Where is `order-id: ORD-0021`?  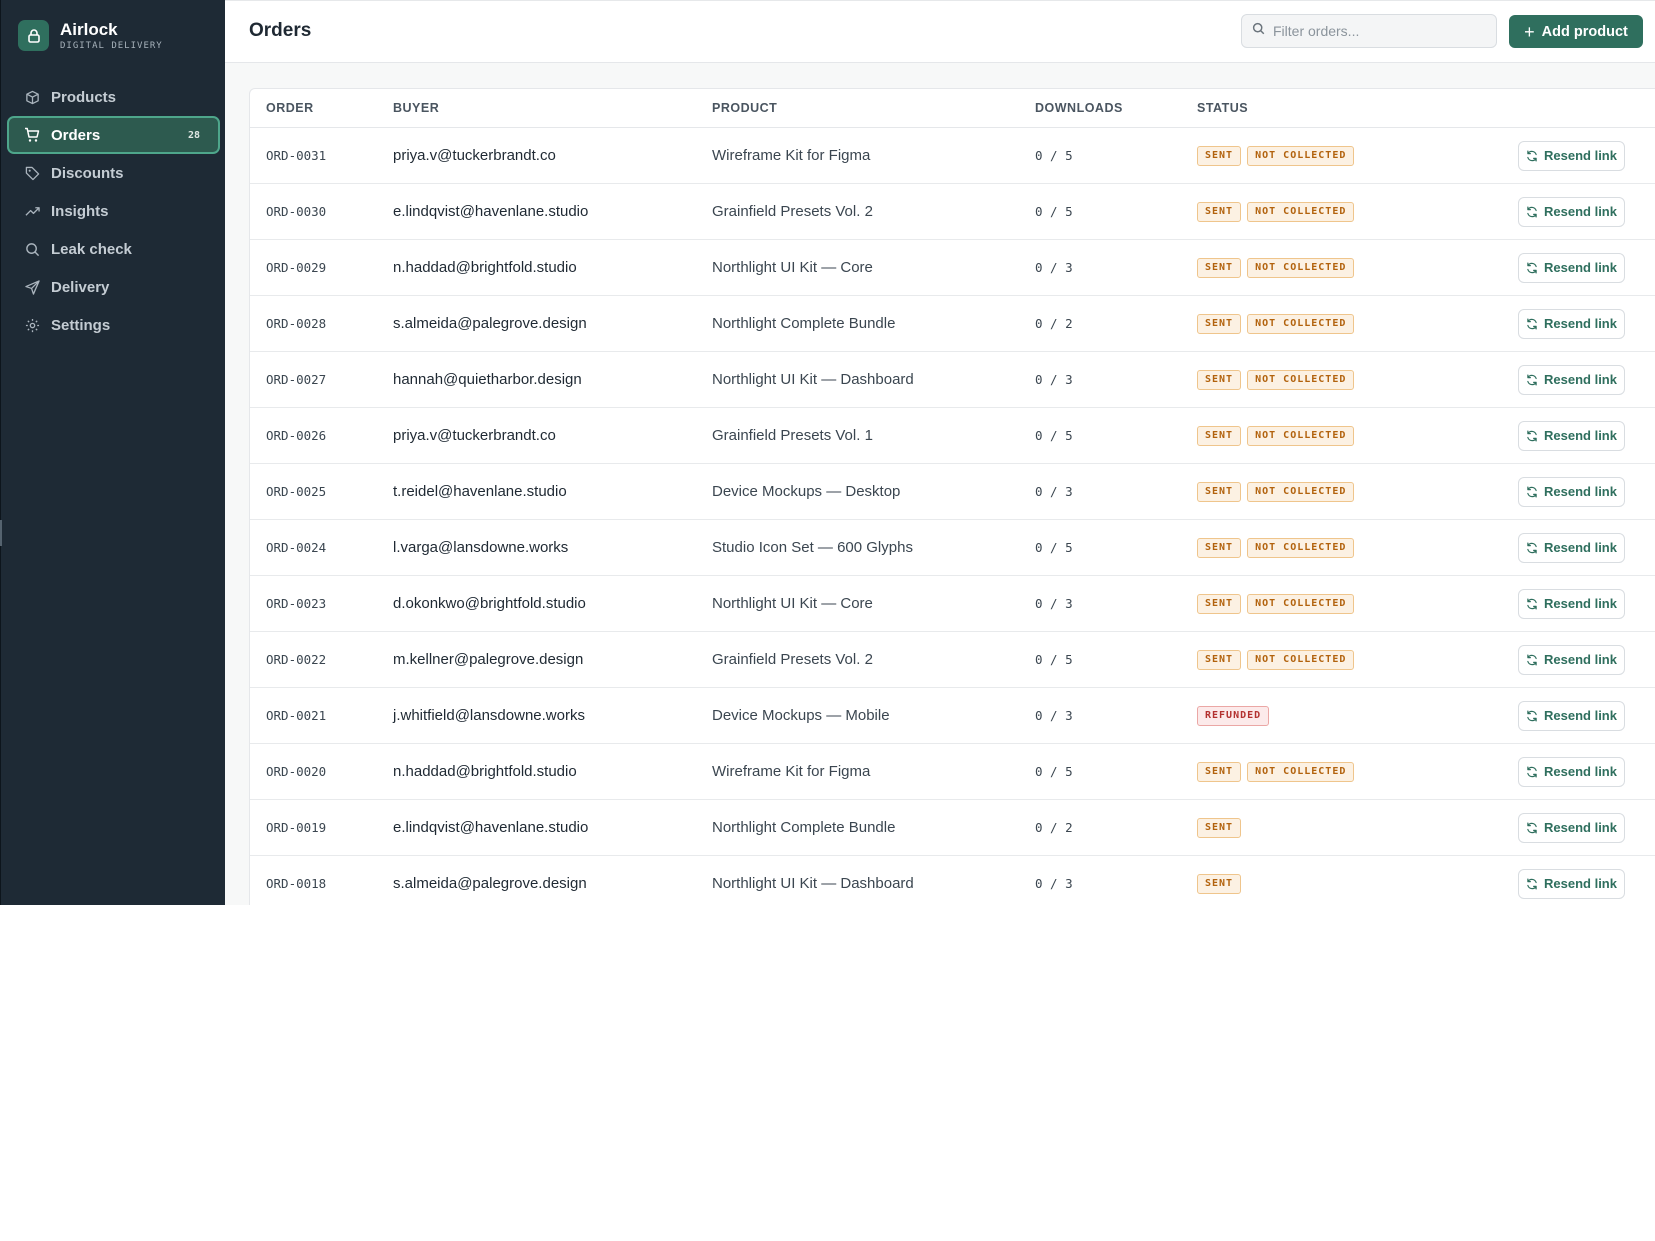
order-id: ORD-0021 is located at coordinates (296, 715).